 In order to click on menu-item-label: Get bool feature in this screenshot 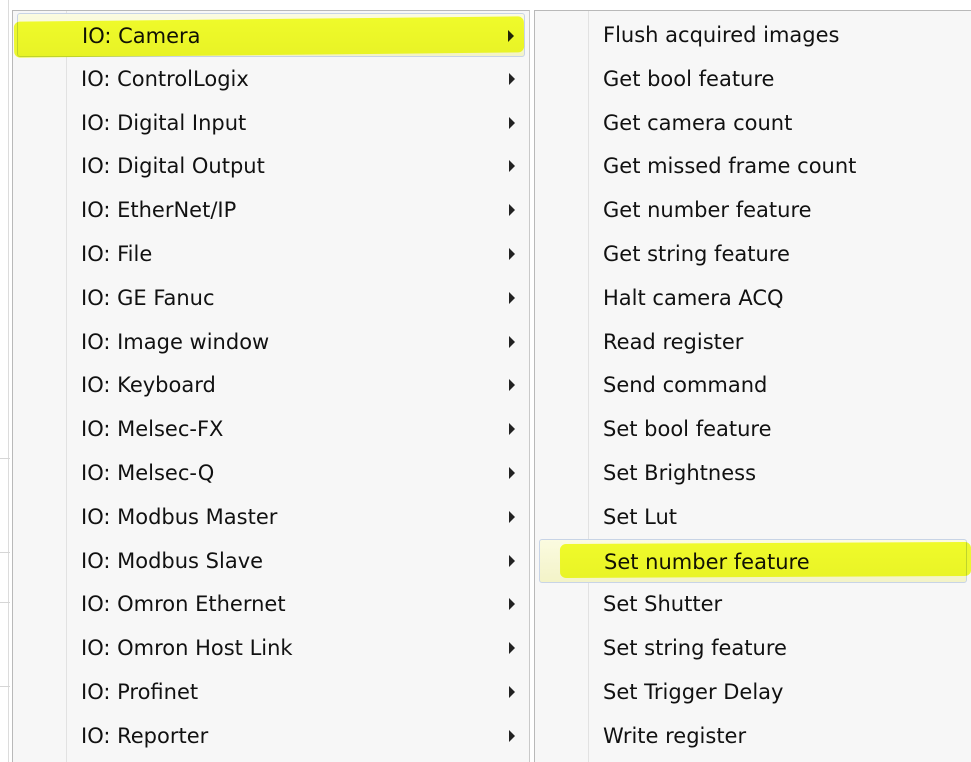, I will do `click(689, 78)`.